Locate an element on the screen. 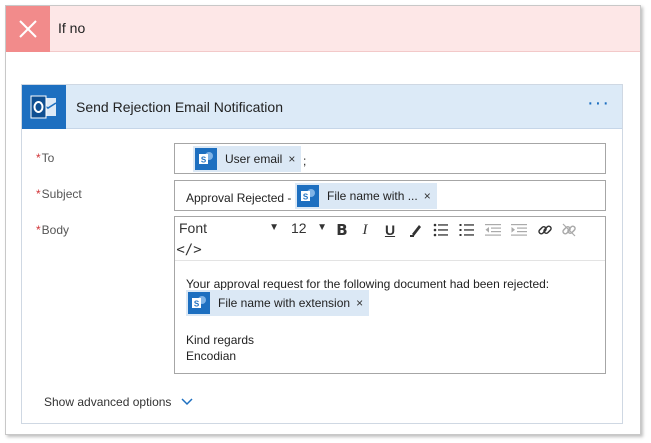 This screenshot has height=443, width=651. font-family-select: Font ▼ is located at coordinates (231, 230).